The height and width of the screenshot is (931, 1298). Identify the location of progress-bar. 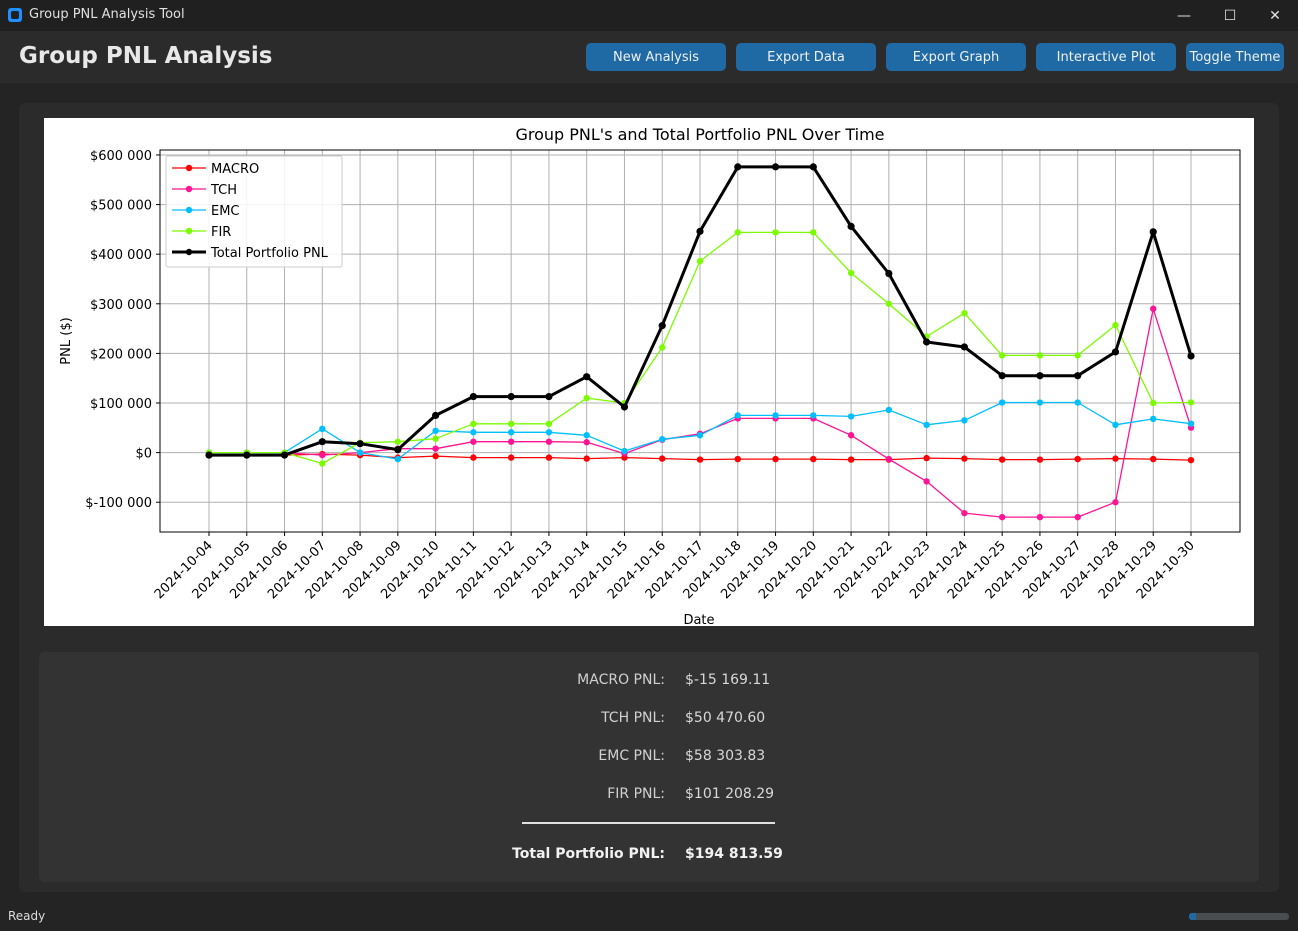
(1239, 916).